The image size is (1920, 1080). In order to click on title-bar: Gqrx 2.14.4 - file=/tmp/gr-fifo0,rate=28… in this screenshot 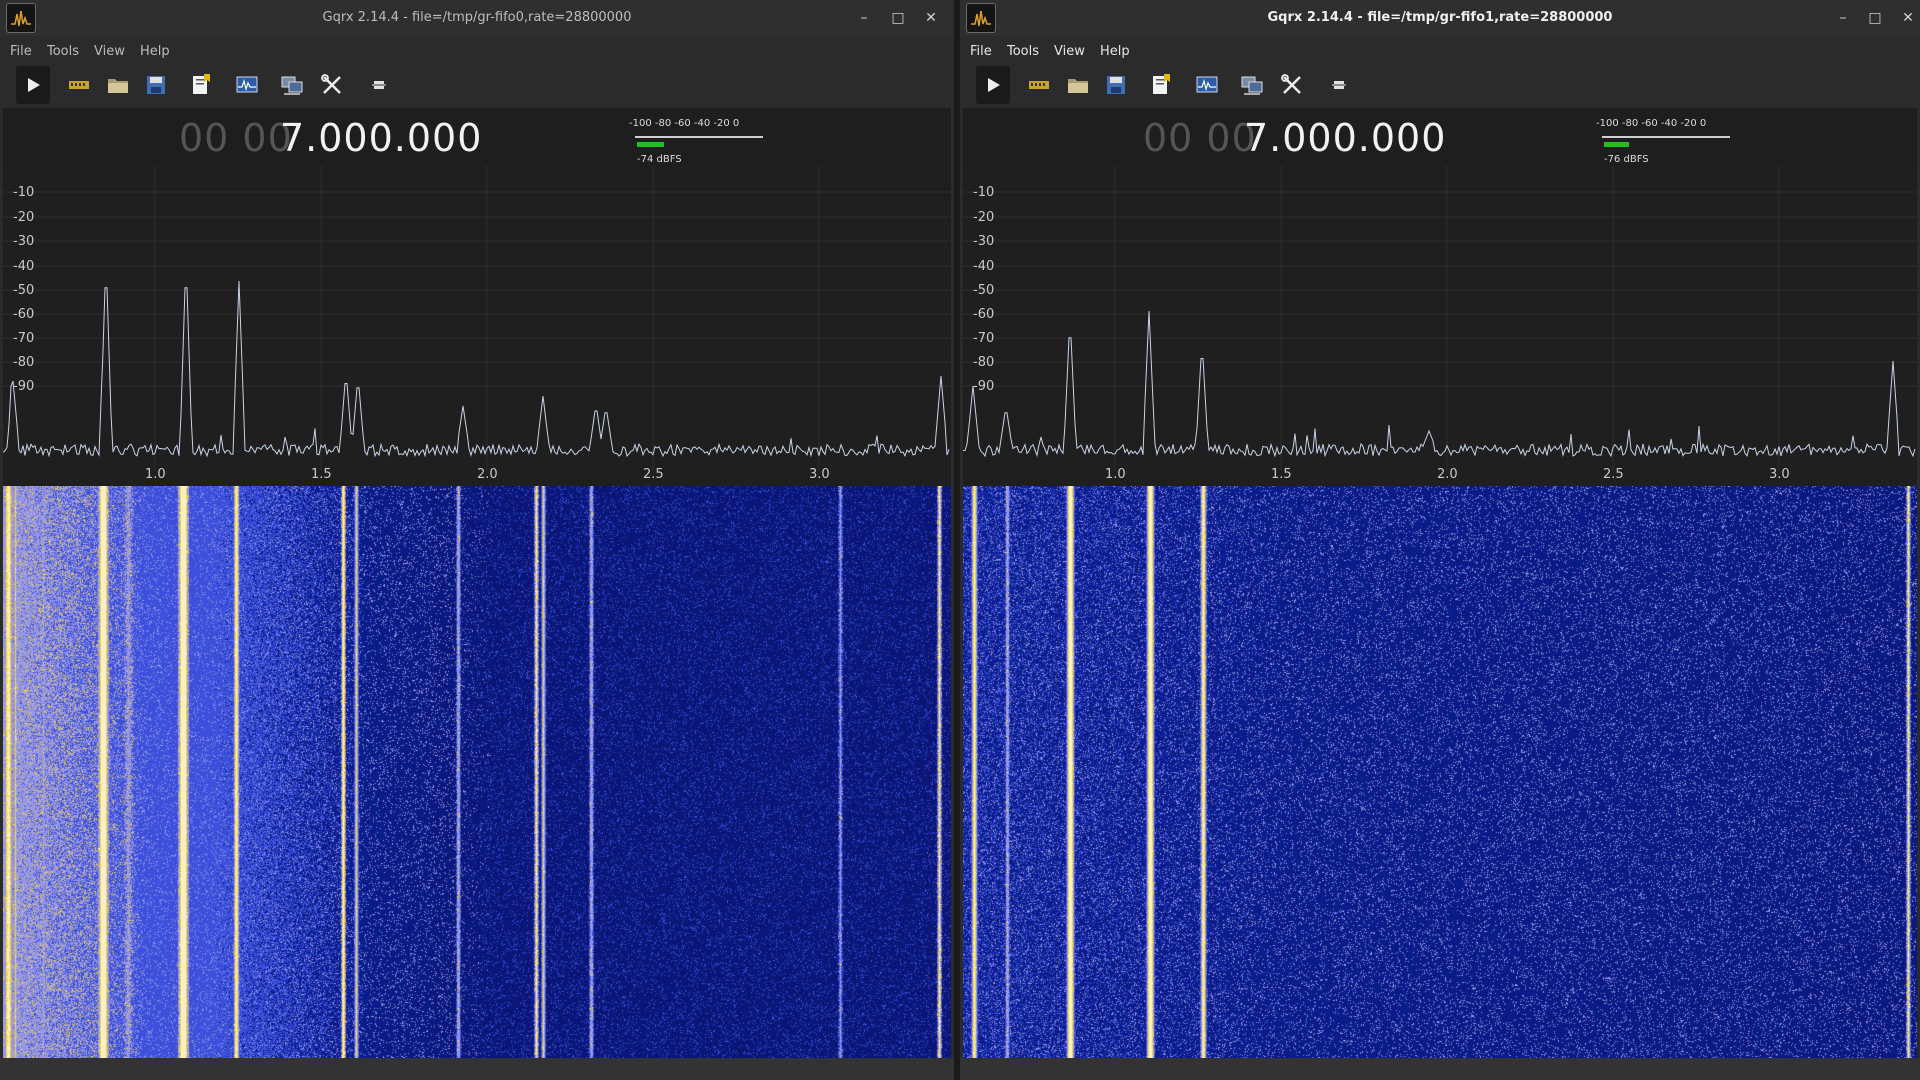, I will do `click(477, 18)`.